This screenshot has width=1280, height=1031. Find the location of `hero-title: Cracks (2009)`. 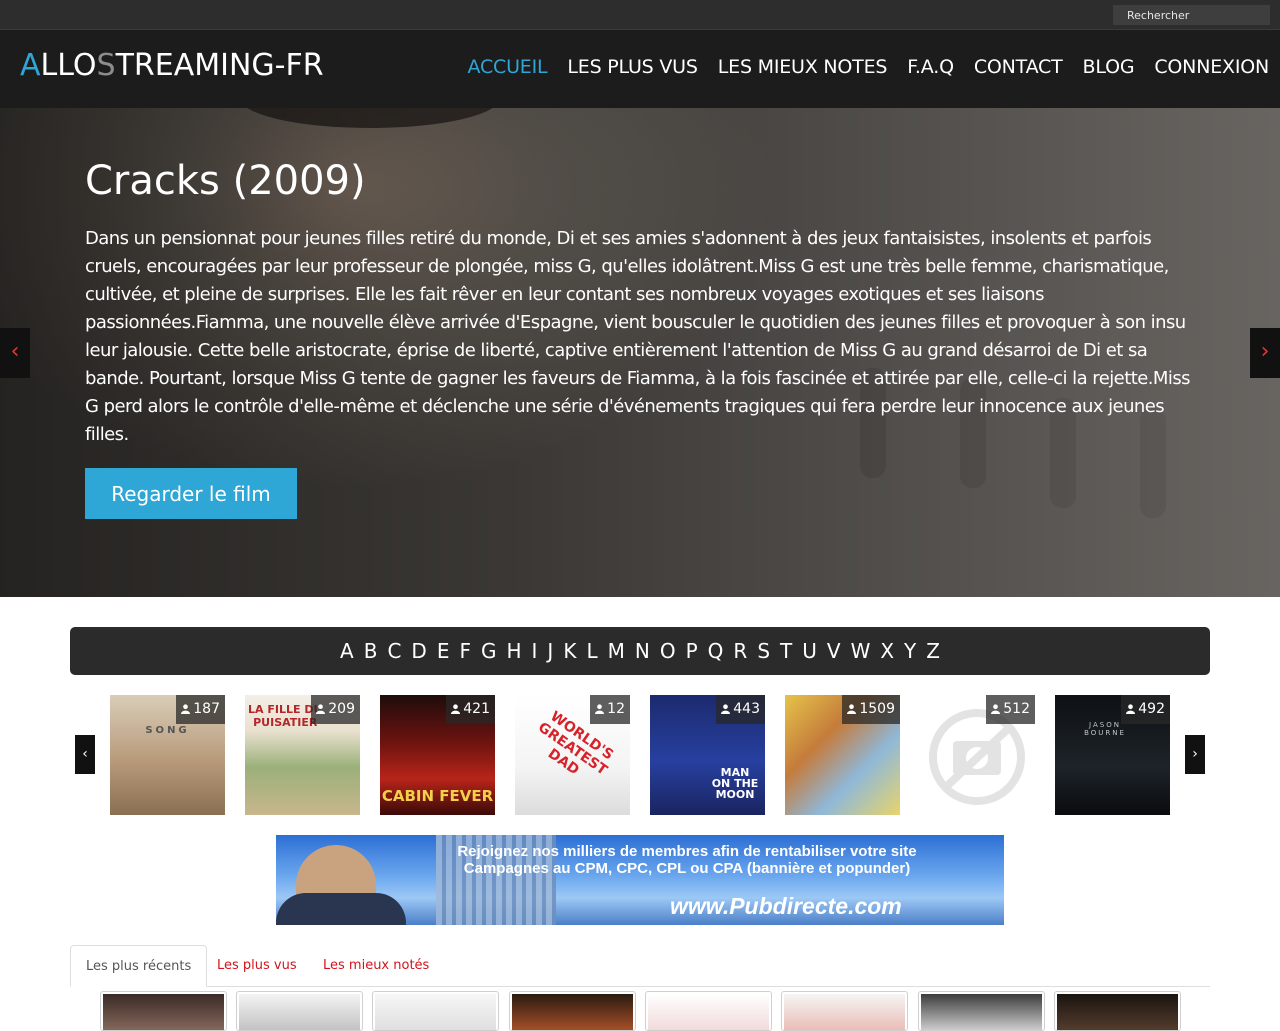

hero-title: Cracks (2009) is located at coordinates (225, 181).